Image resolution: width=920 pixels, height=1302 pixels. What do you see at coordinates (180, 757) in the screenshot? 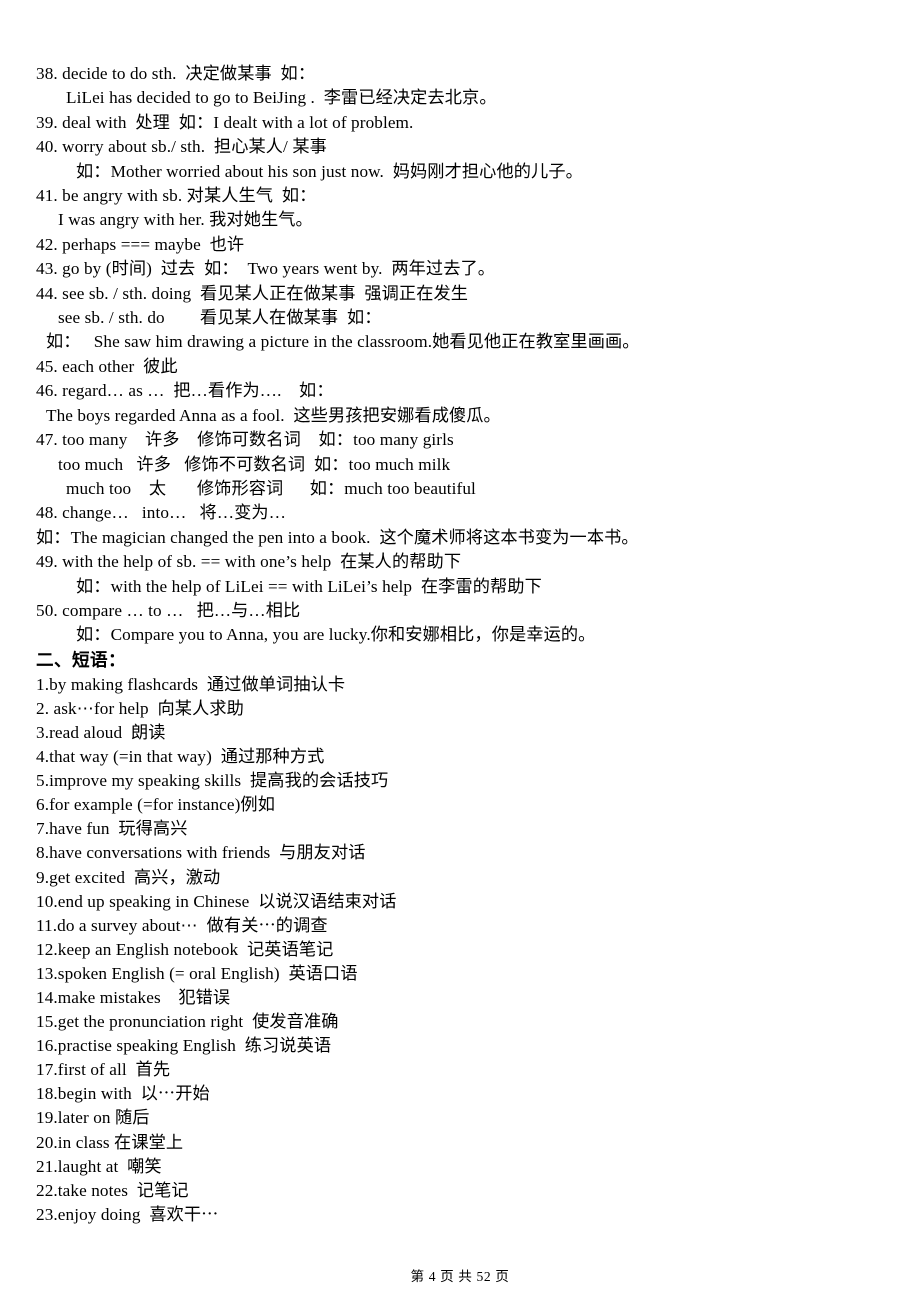
I see `phrase-list-item: 4.that way (=in that way) 通过那种方式` at bounding box center [180, 757].